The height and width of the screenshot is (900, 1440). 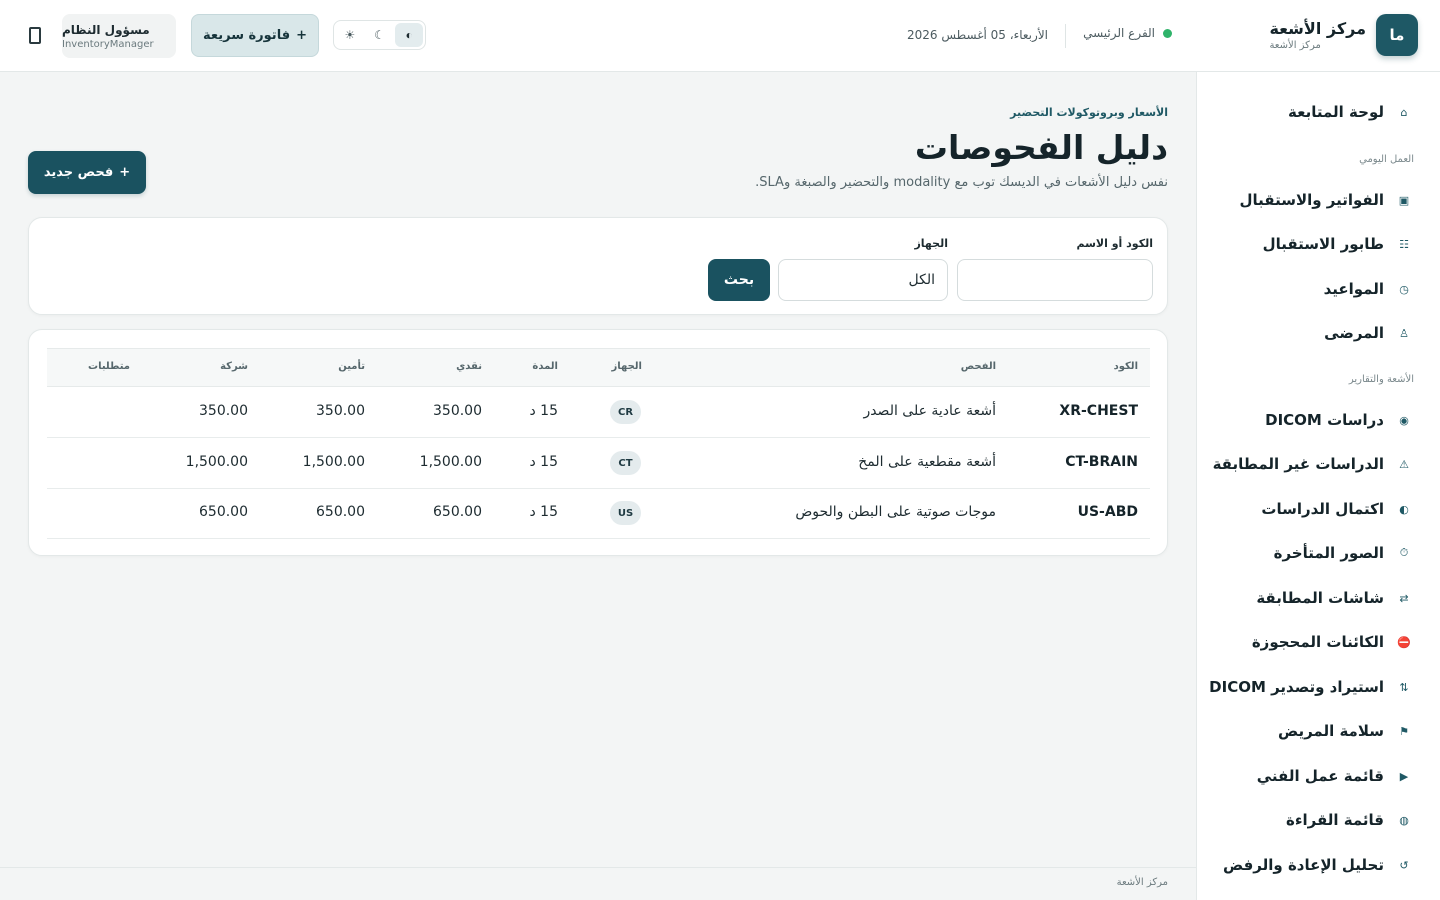 I want to click on sidebar-item-invoices: ▣ الفواتير والاستقبال, so click(x=1318, y=200).